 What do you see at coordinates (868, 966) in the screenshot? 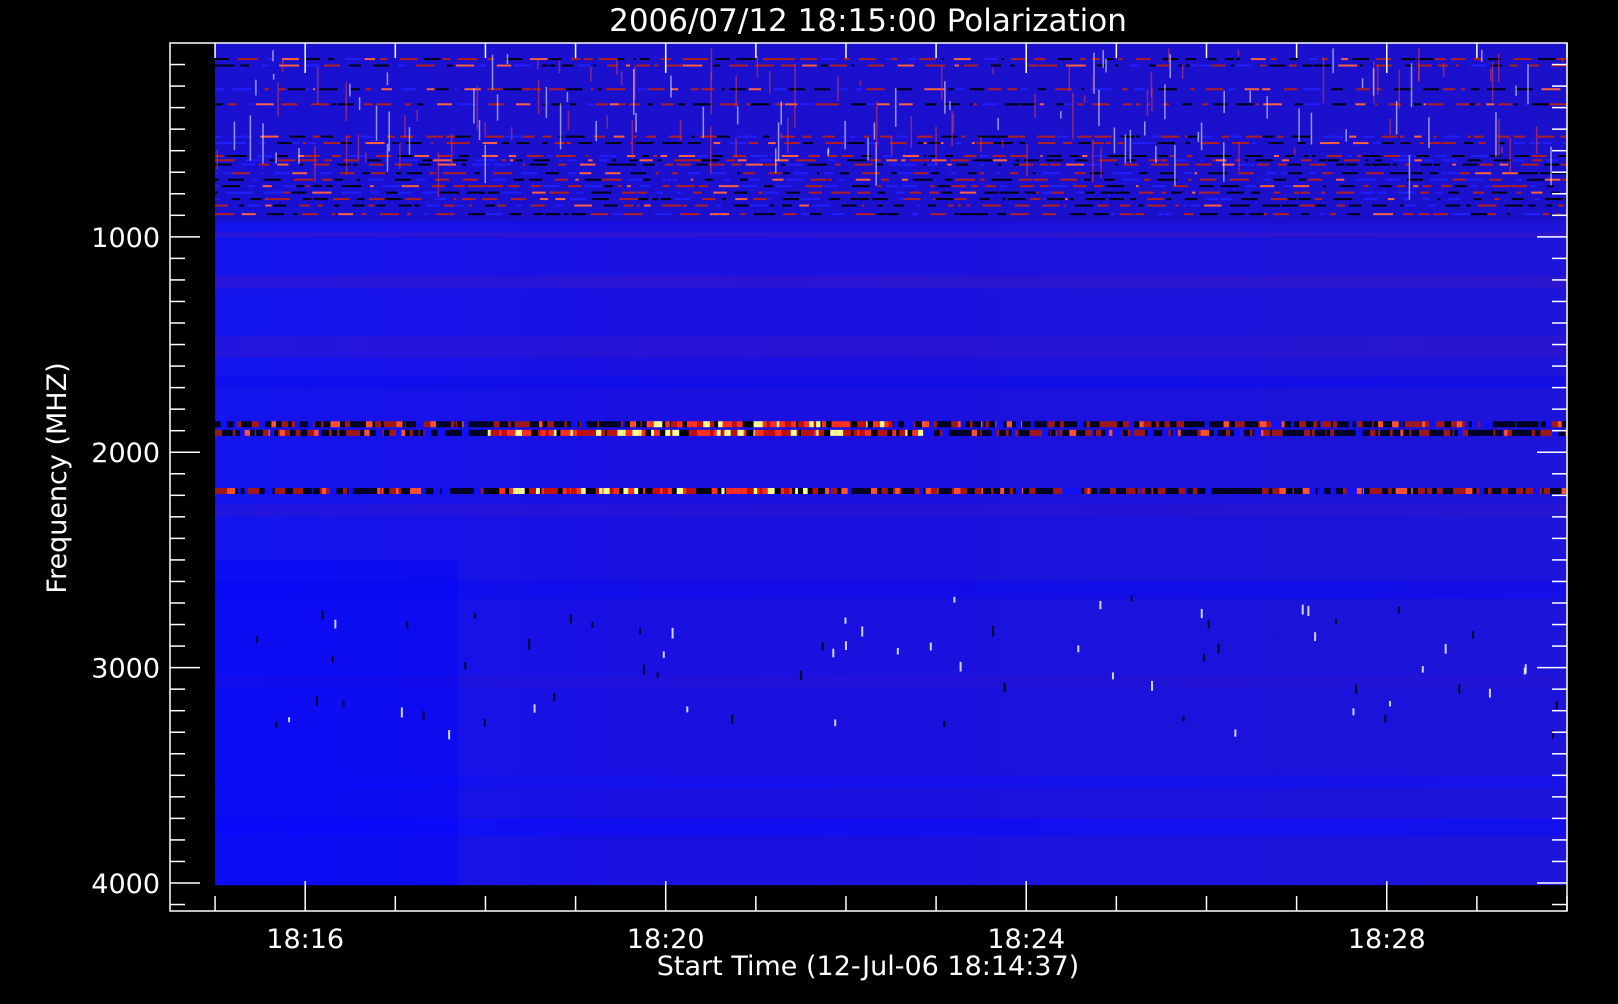
I see `x-axis-label: Start Time (12-Jul-06 18:14:37)` at bounding box center [868, 966].